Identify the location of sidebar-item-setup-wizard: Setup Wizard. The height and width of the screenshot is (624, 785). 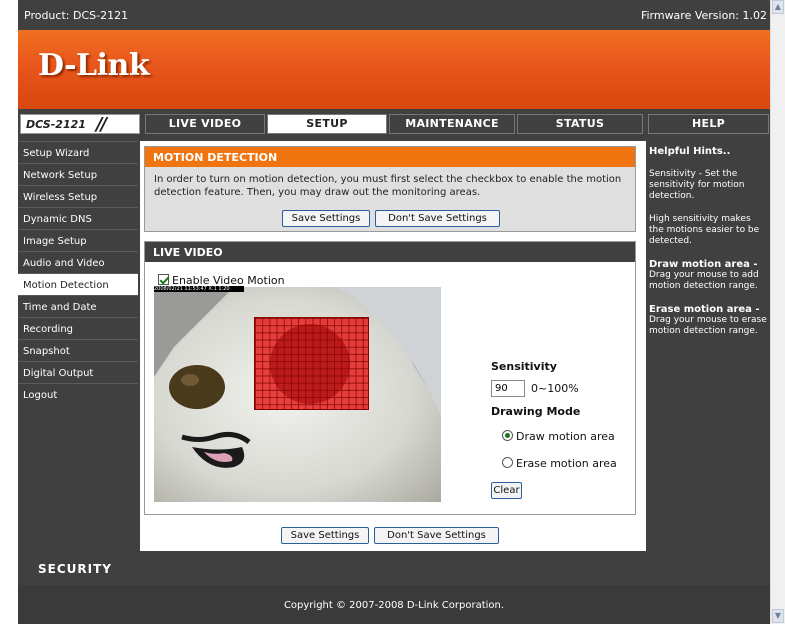
(78, 152).